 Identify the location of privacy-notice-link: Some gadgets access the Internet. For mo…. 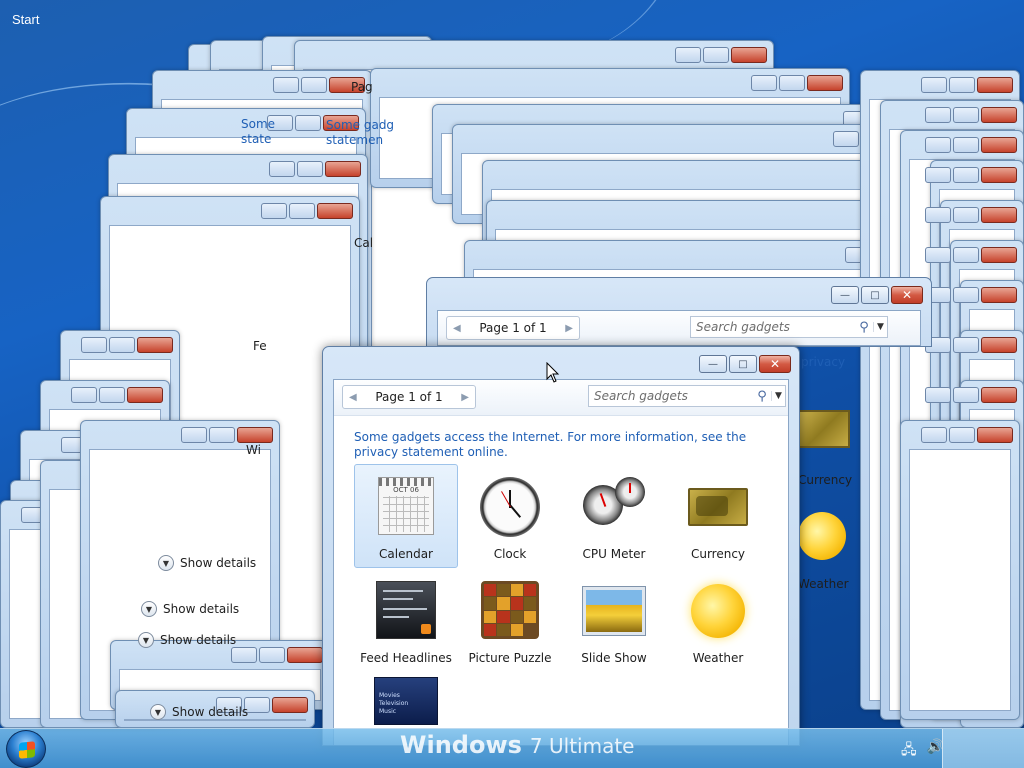
(559, 445).